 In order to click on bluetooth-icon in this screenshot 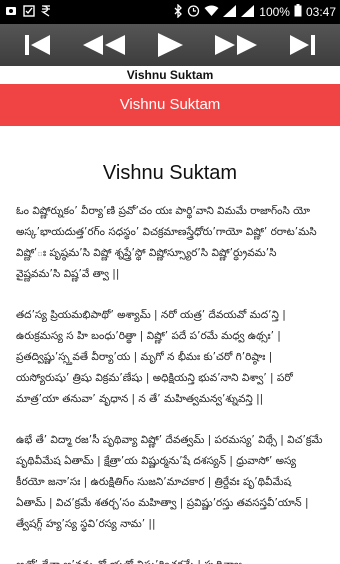, I will do `click(178, 11)`.